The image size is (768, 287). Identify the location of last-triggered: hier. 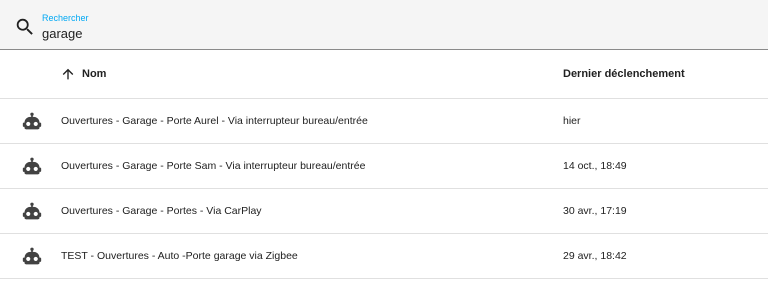
(572, 121).